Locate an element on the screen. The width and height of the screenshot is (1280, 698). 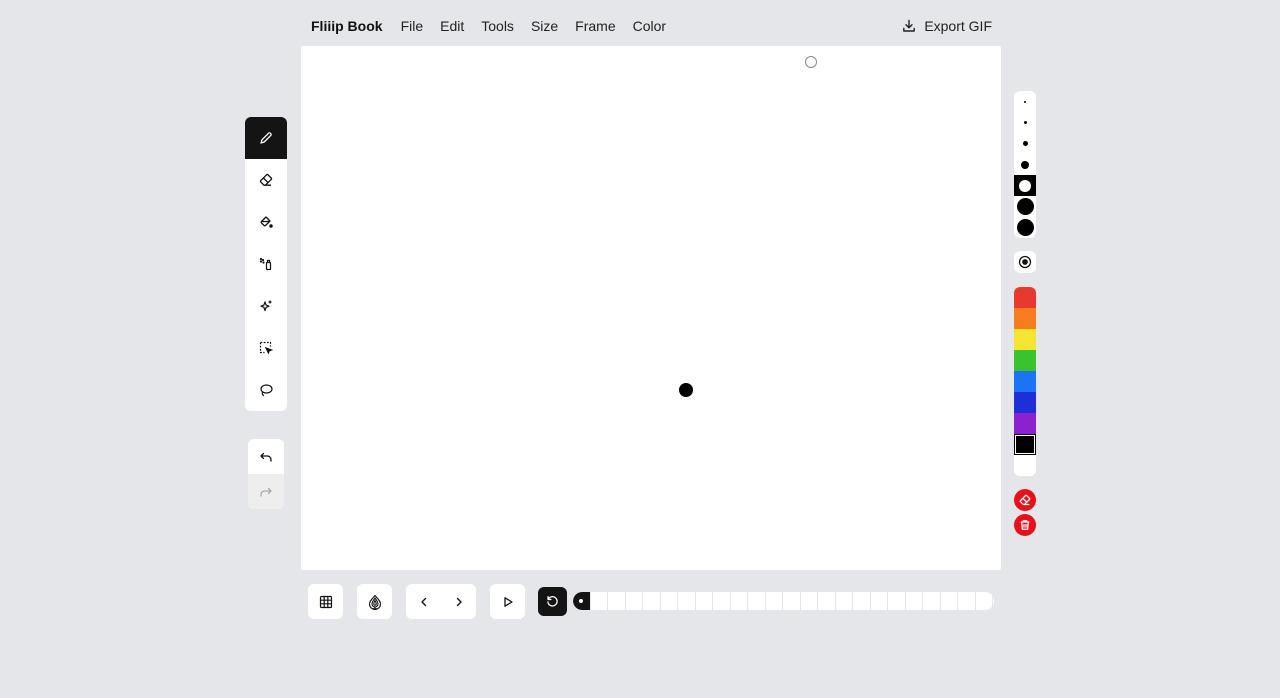
redo-button is located at coordinates (266, 491).